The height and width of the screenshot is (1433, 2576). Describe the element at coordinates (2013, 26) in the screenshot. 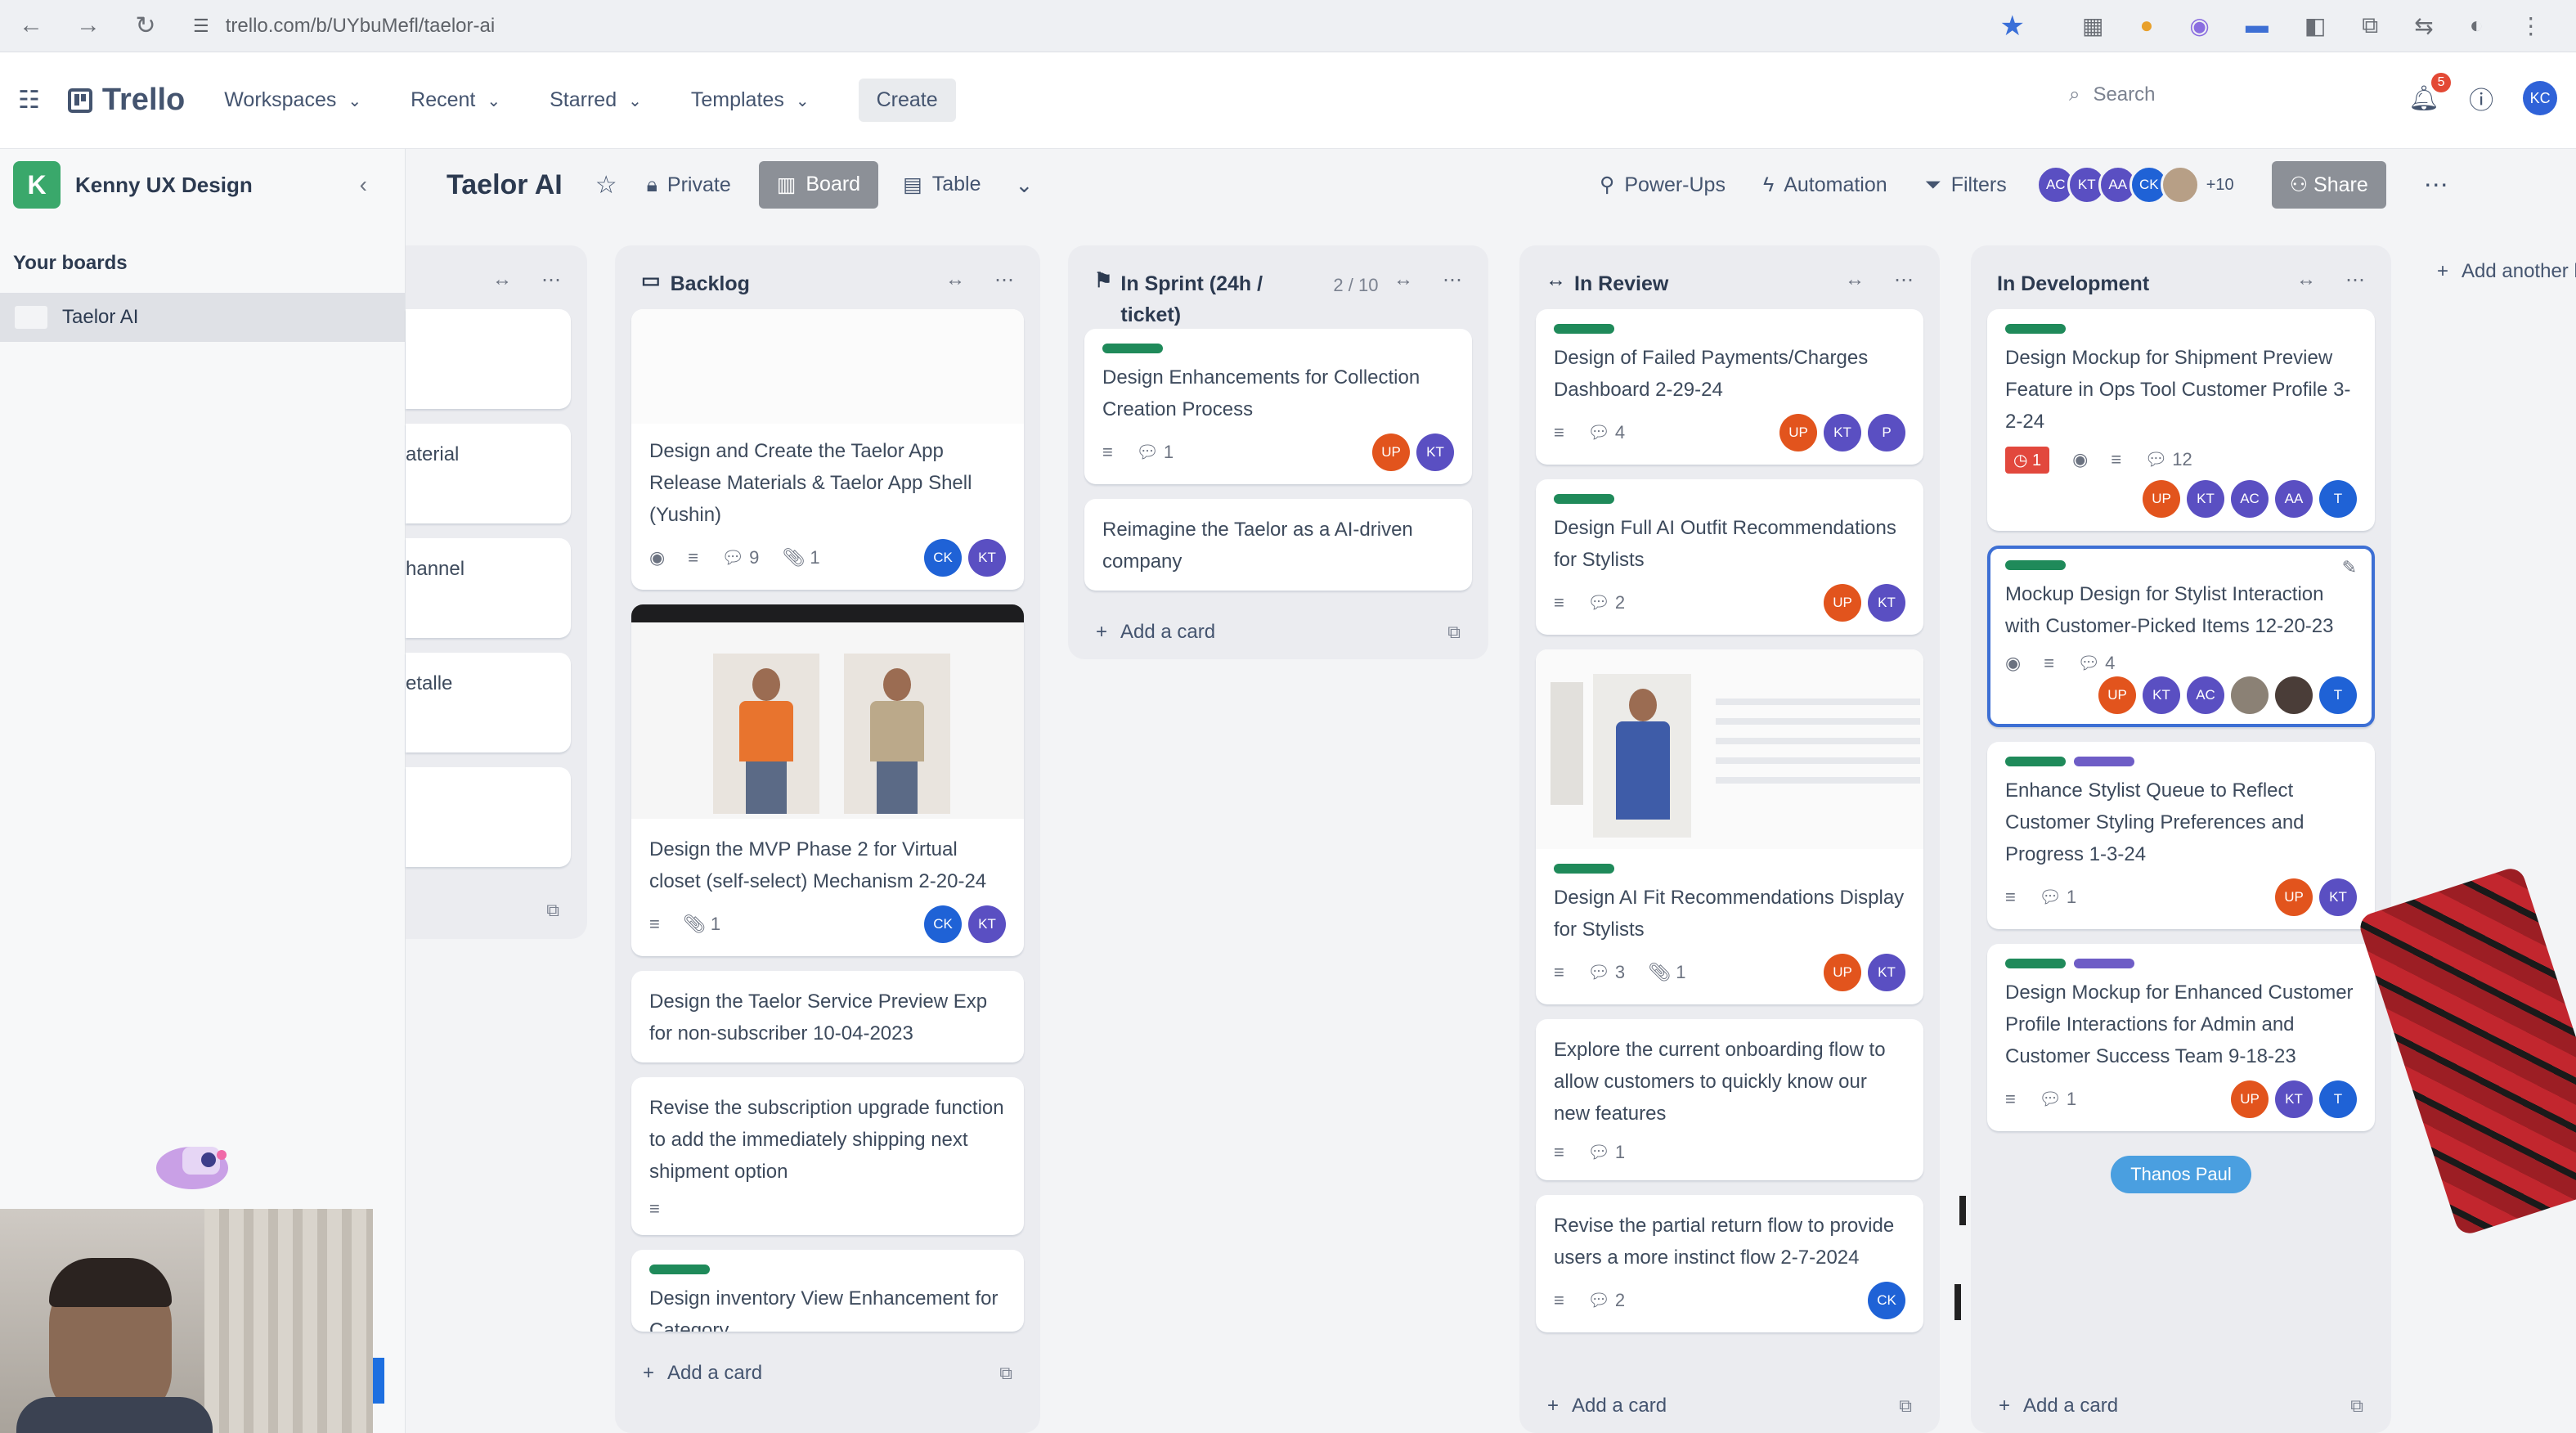

I see `bookmark-star-icon: ★` at that location.